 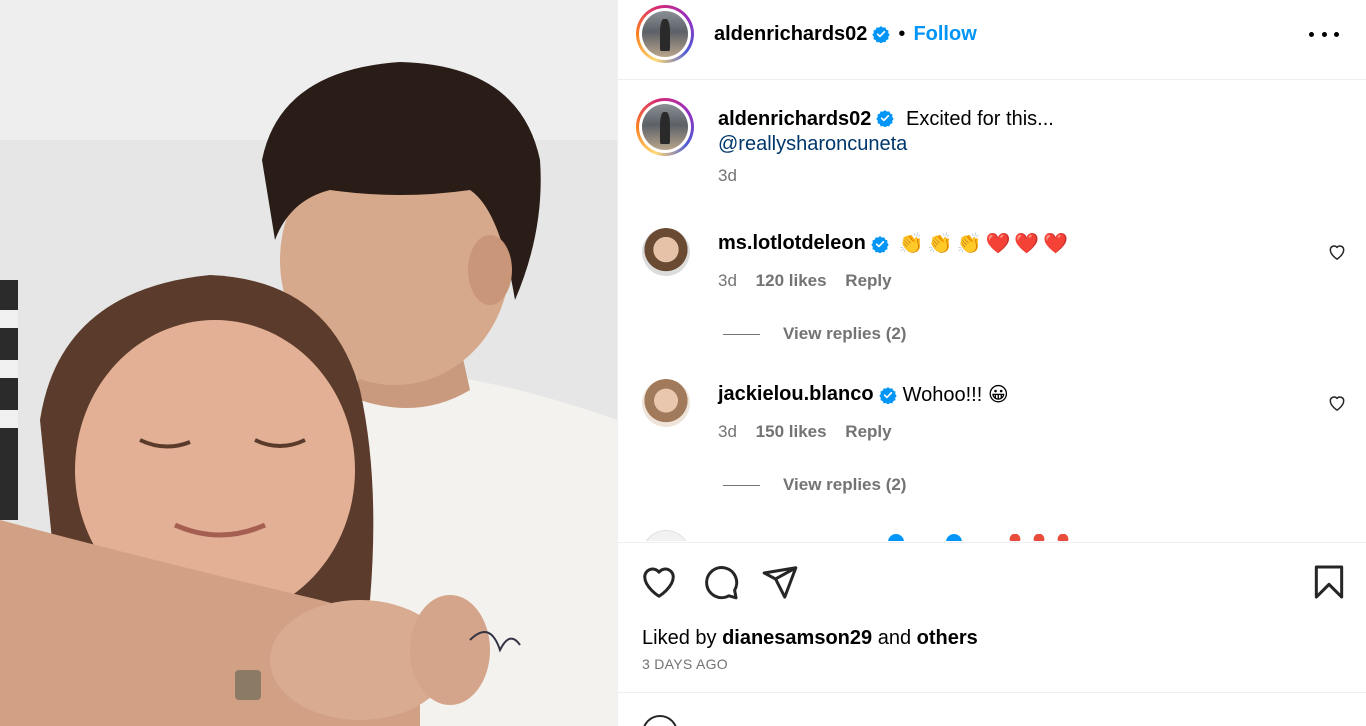 What do you see at coordinates (794, 119) in the screenshot?
I see `caption-username: aldenrichards02` at bounding box center [794, 119].